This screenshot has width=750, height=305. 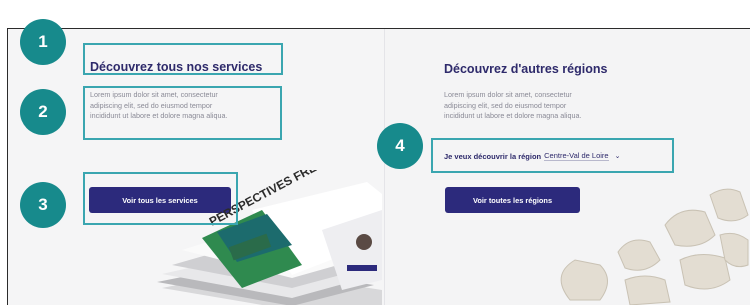 I want to click on step-marker-2: 2, so click(x=43, y=112).